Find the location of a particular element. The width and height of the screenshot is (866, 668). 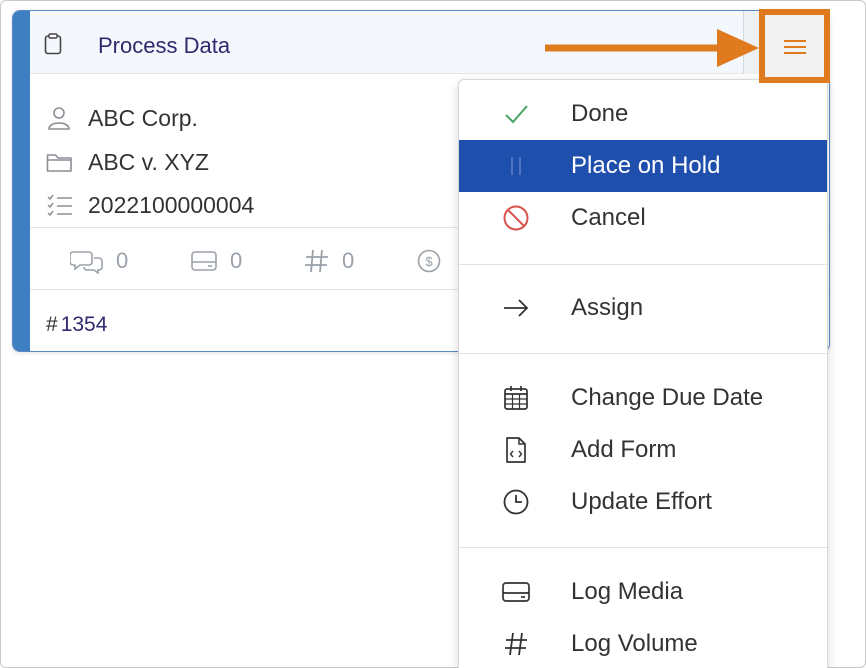

task-id: #1354 is located at coordinates (76, 325).